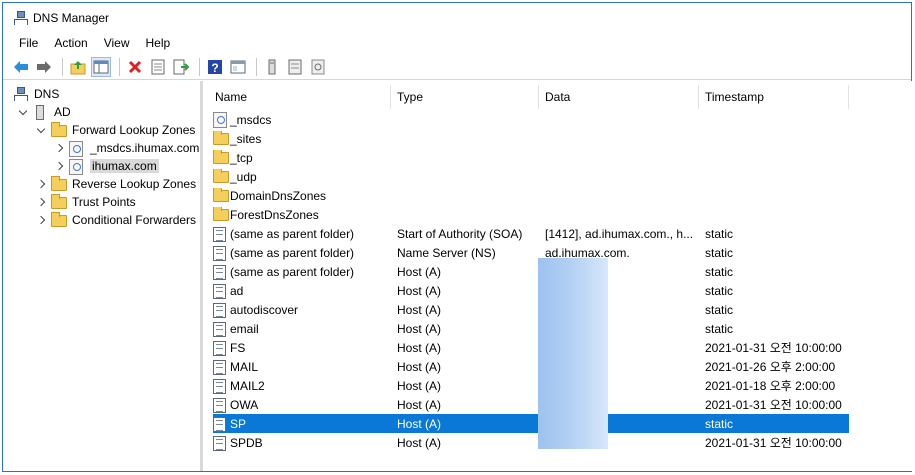  What do you see at coordinates (44, 112) in the screenshot?
I see `tree-item-ad: AD` at bounding box center [44, 112].